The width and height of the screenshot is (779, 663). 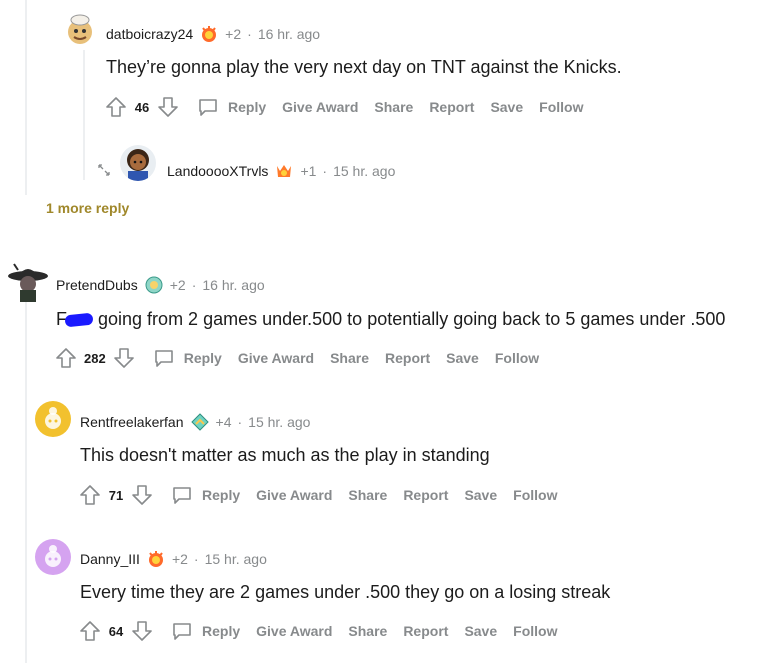 I want to click on vote-count: 282, so click(x=95, y=358).